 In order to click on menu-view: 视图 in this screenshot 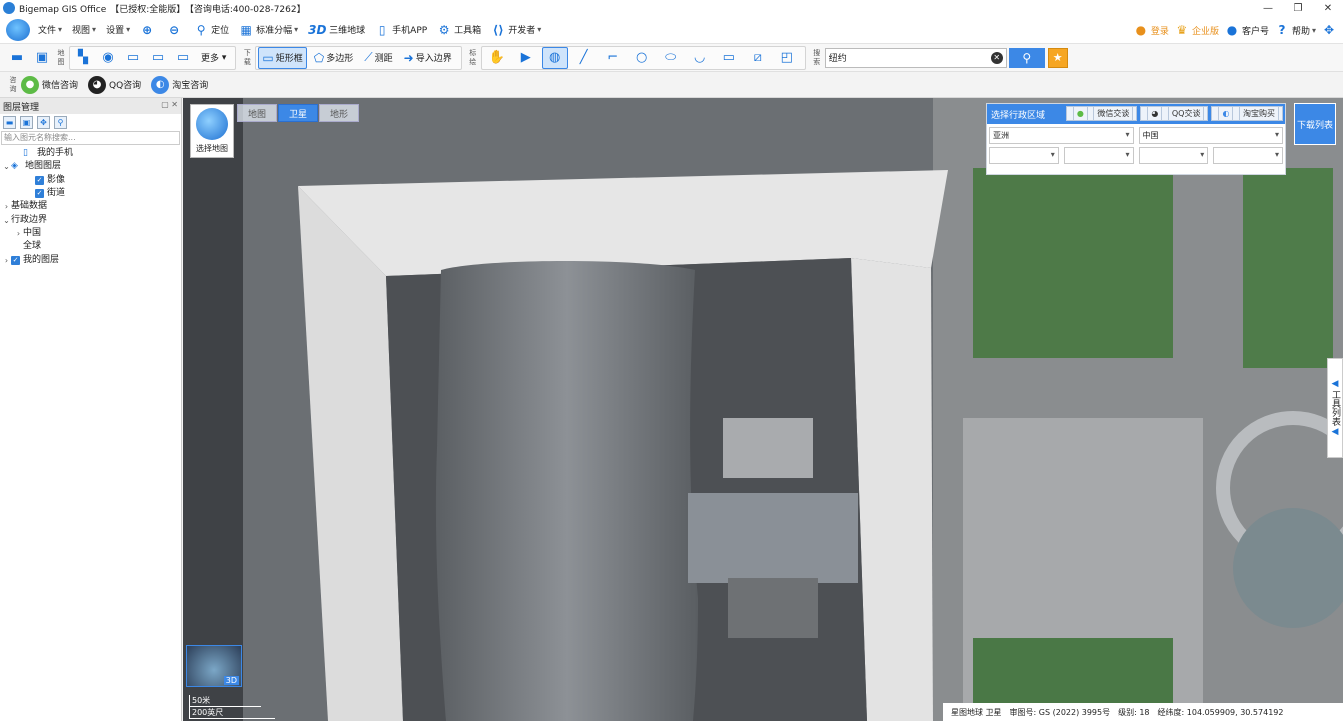, I will do `click(84, 29)`.